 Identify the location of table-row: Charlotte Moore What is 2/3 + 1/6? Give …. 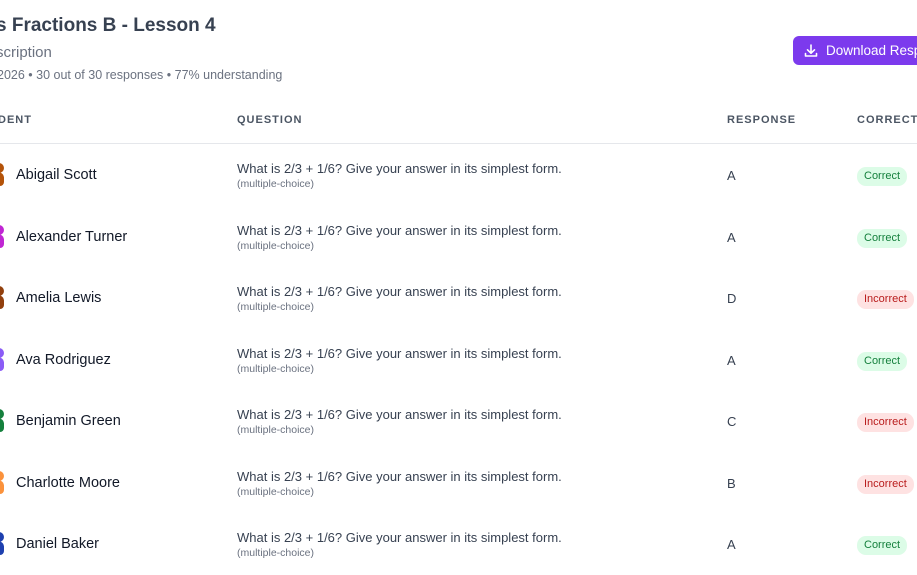
(458, 483).